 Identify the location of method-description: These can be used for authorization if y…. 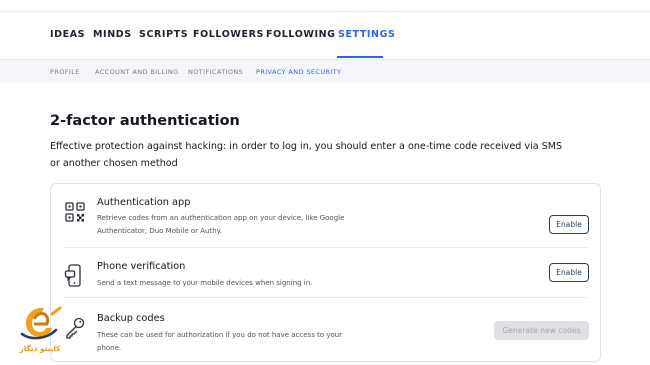
(220, 341).